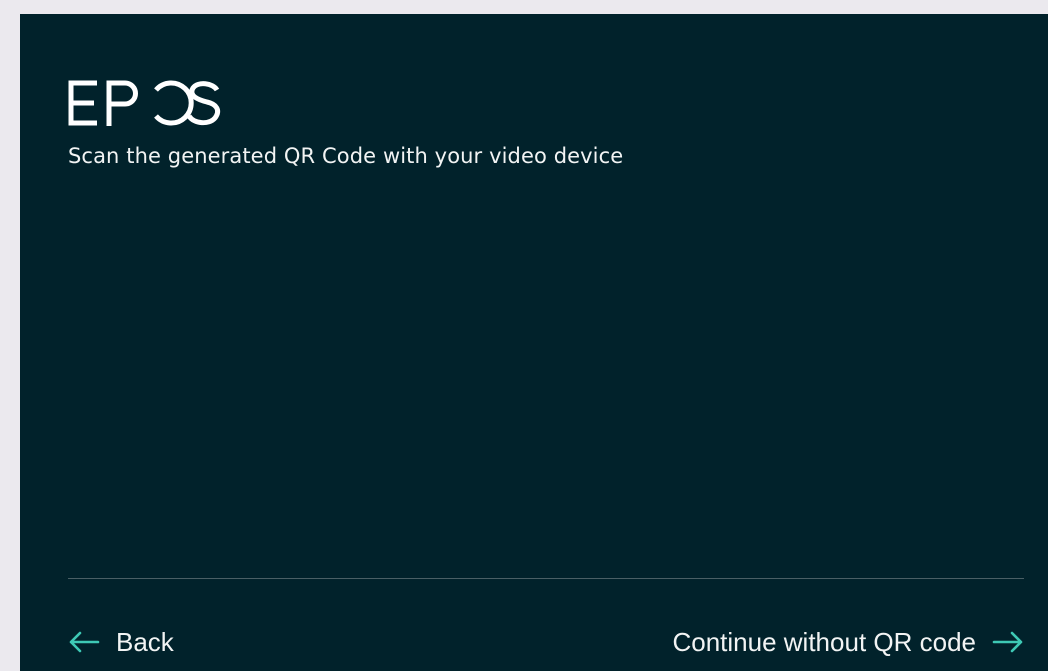  I want to click on back-button: Back, so click(121, 642).